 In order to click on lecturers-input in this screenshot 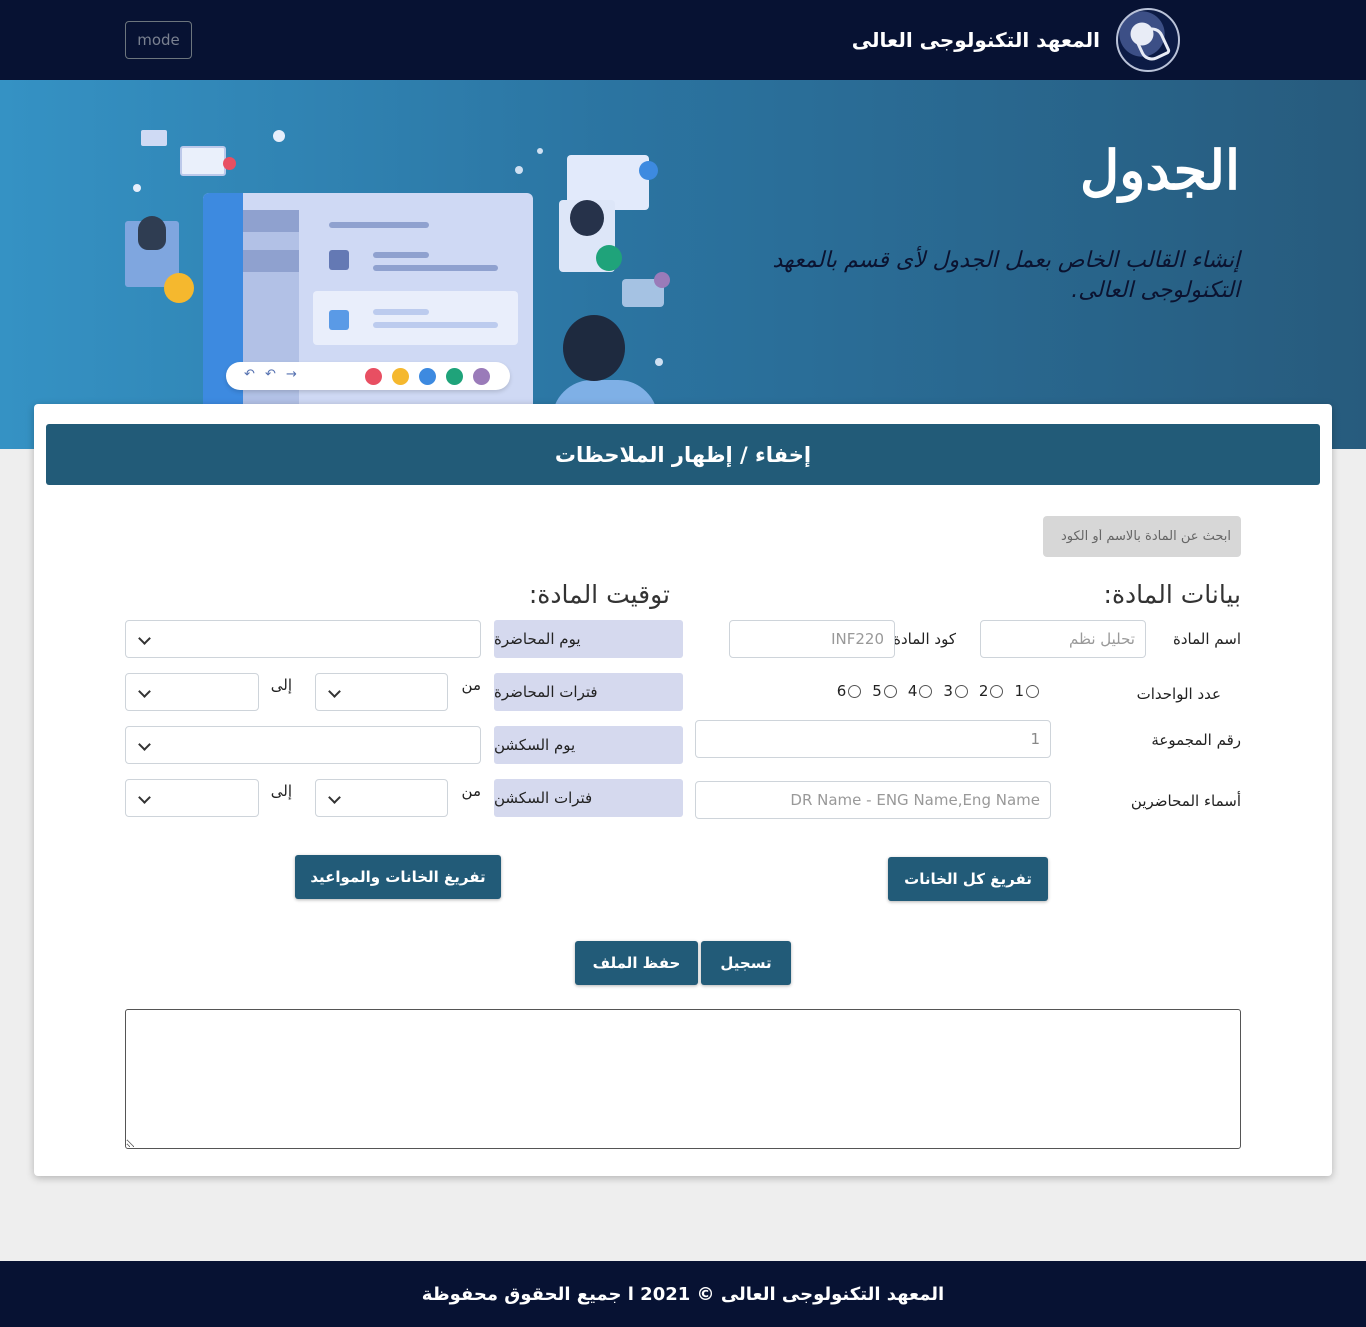, I will do `click(873, 800)`.